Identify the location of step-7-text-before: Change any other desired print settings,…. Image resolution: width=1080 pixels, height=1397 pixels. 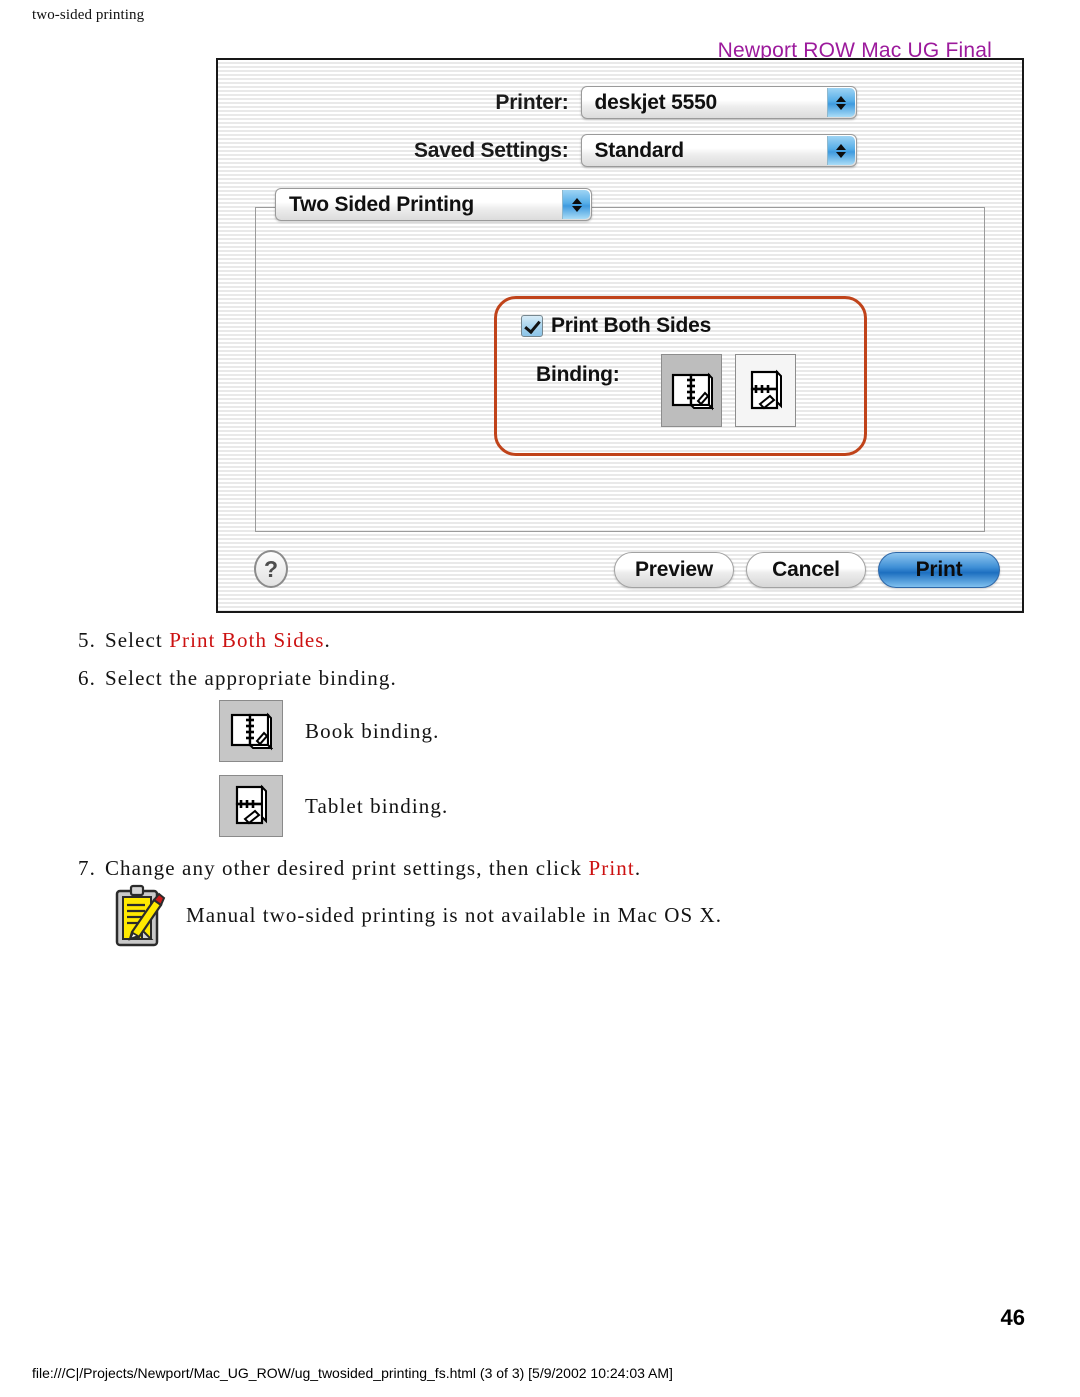
(346, 868).